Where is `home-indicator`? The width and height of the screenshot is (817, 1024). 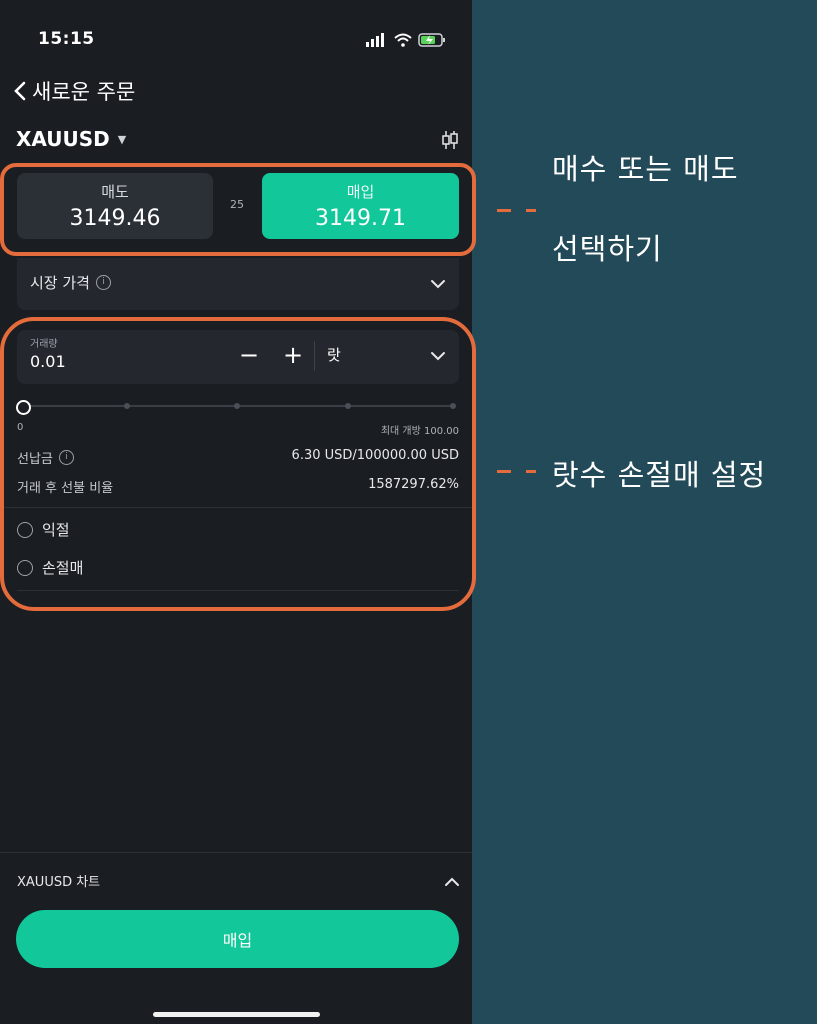
home-indicator is located at coordinates (236, 1014).